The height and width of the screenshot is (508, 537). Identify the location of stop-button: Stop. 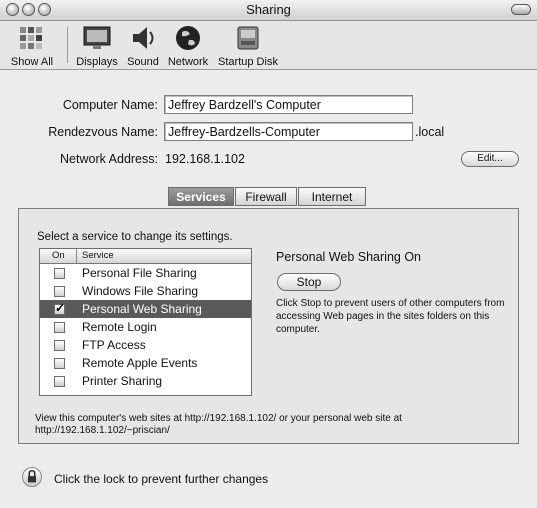
(309, 282).